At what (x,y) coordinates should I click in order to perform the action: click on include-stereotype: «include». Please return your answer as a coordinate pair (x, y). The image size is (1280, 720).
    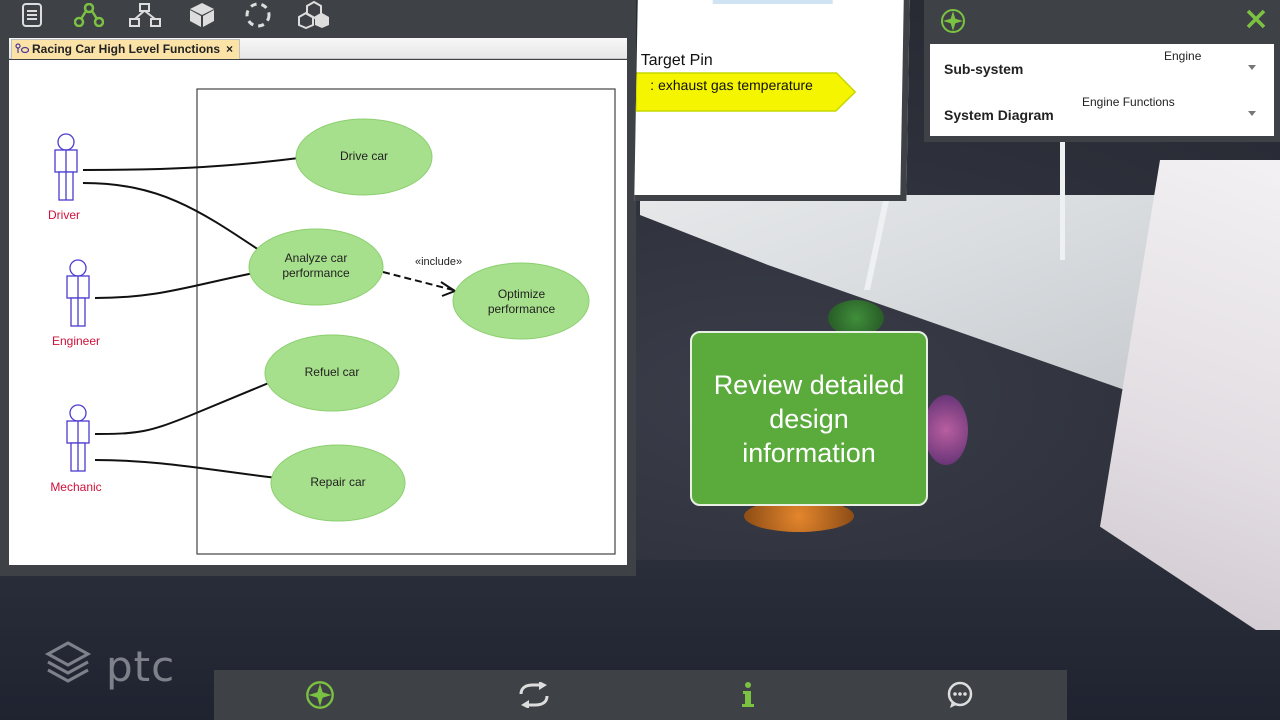
    Looking at the image, I should click on (439, 262).